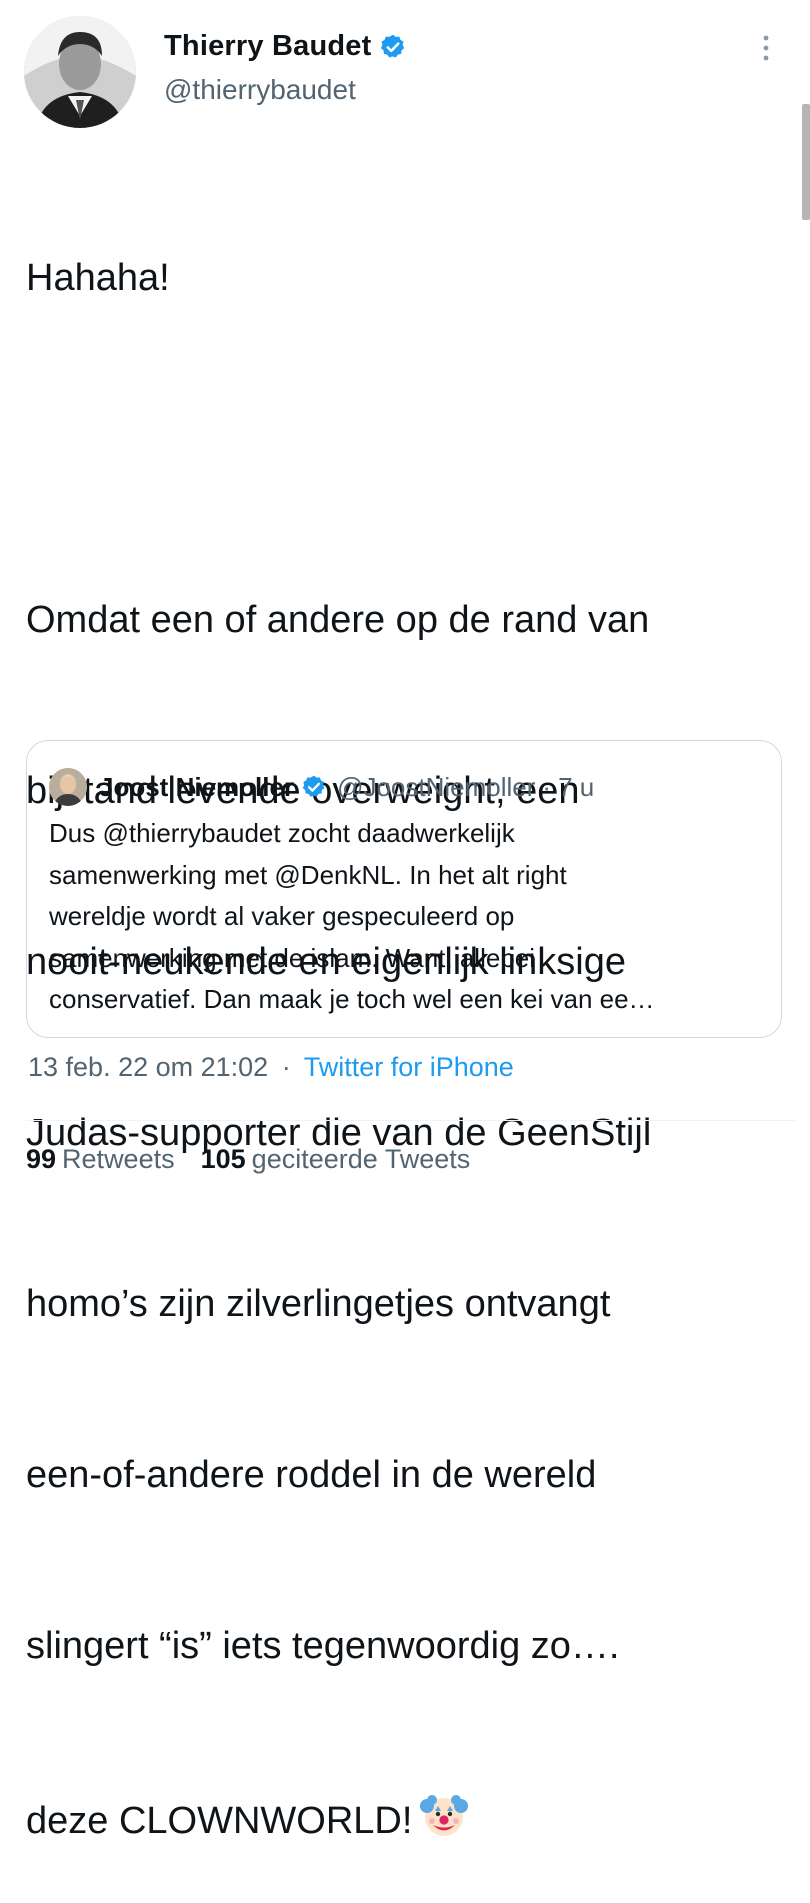  I want to click on scrollbar, so click(806, 162).